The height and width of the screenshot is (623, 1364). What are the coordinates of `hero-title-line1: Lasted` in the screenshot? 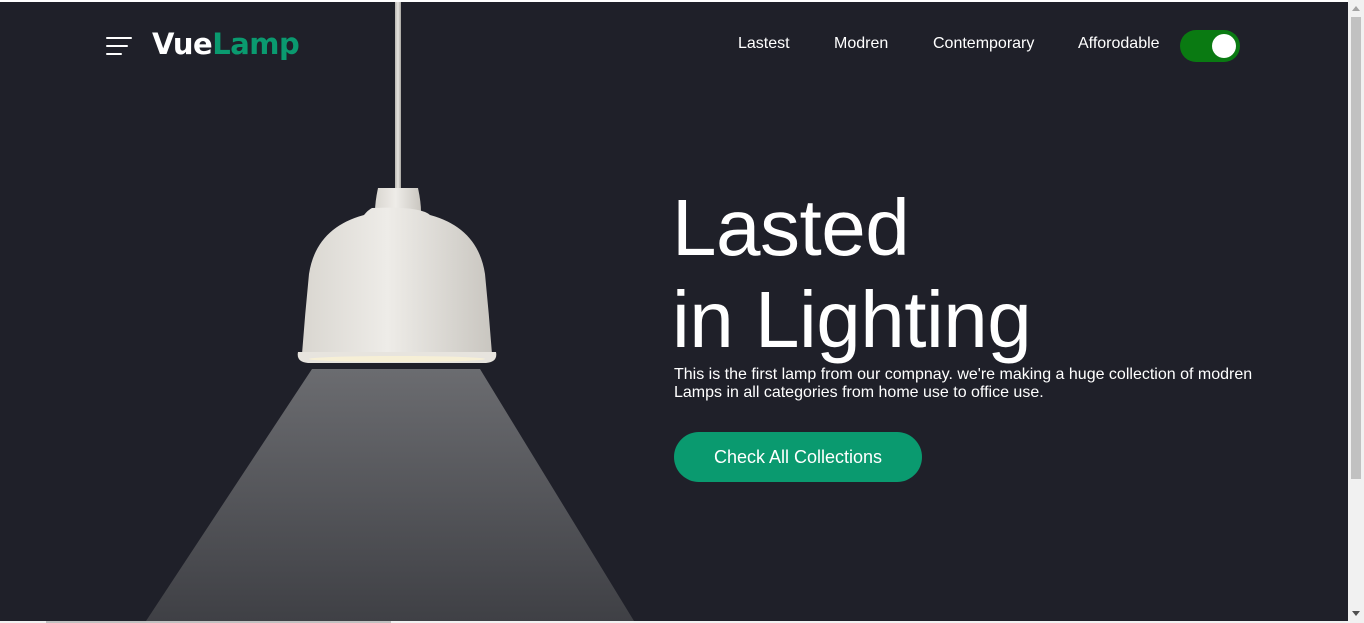 It's located at (791, 227).